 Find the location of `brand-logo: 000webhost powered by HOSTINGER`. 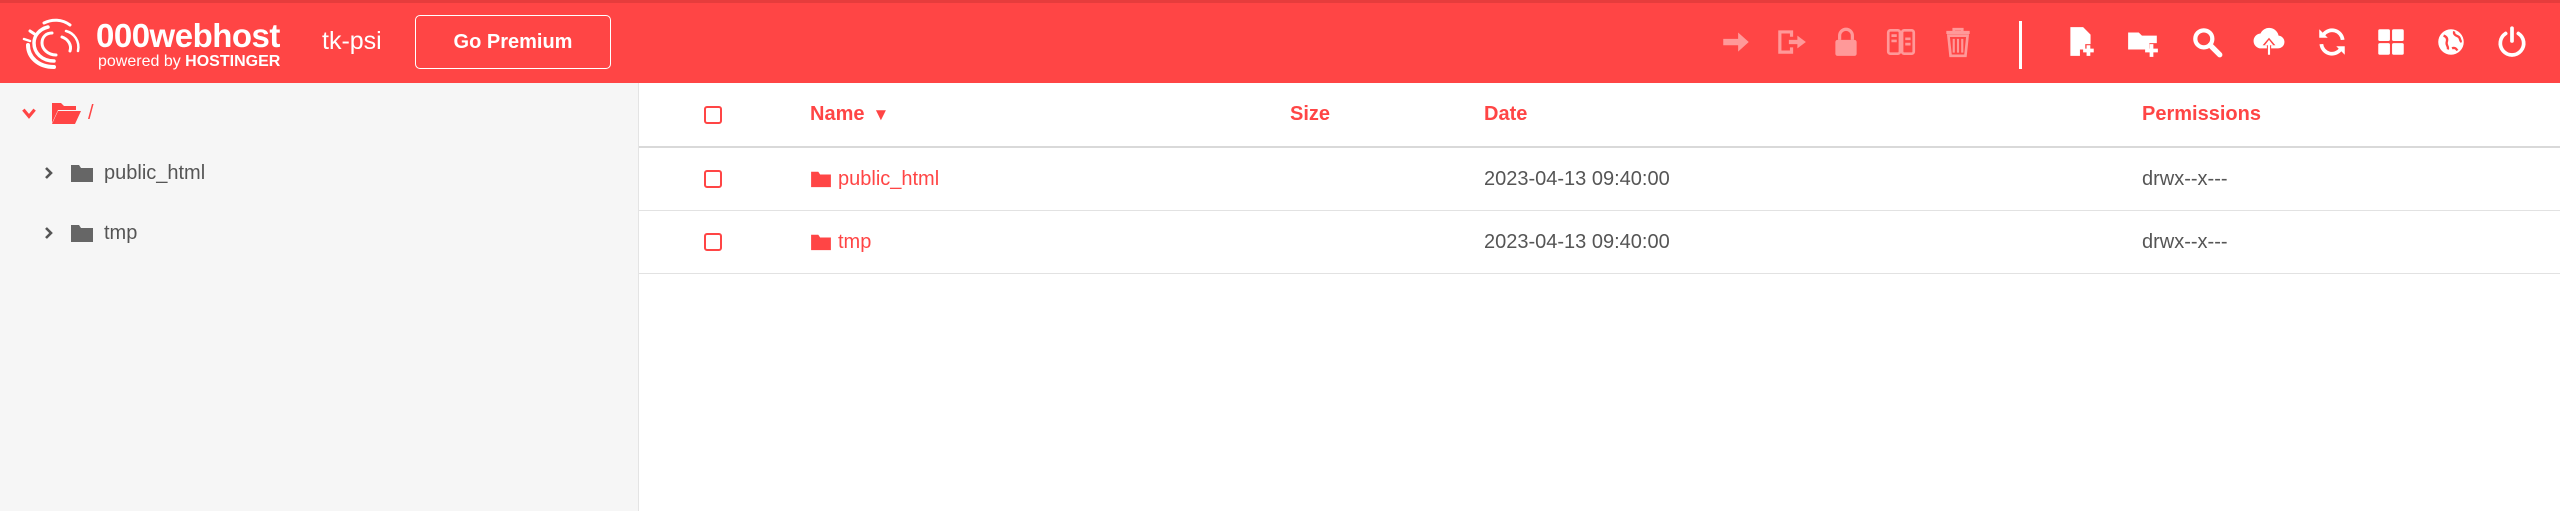

brand-logo: 000webhost powered by HOSTINGER is located at coordinates (157, 43).